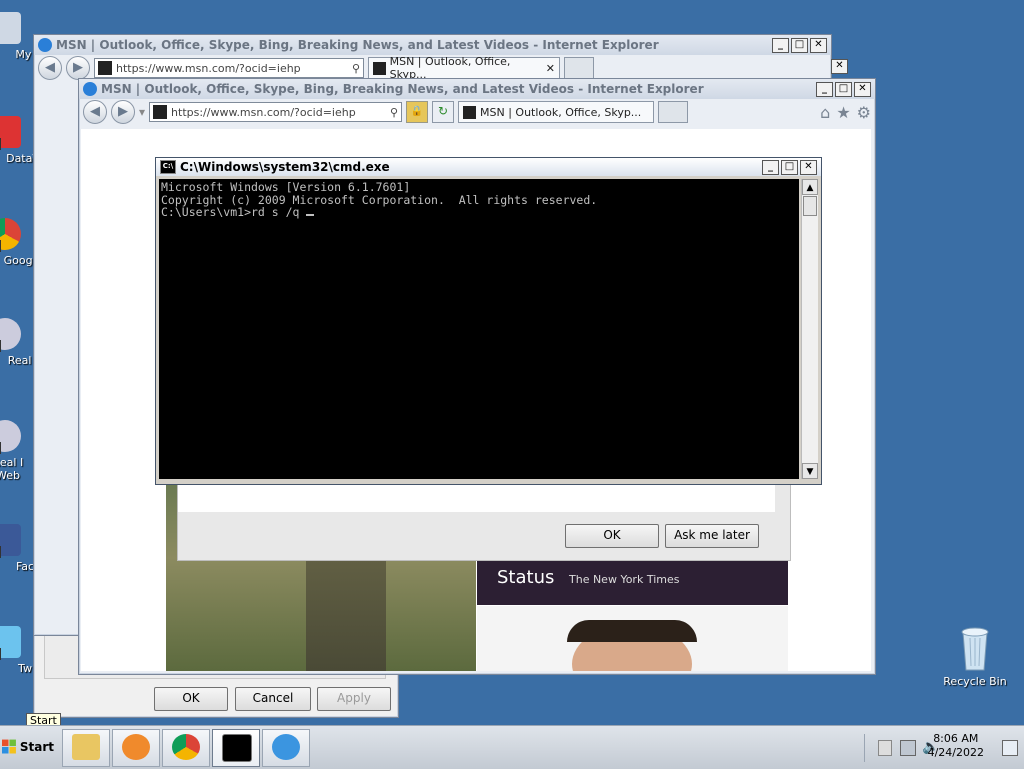  I want to click on system-tray: 🔈 8:06 AM 4/24/2022, so click(944, 747).